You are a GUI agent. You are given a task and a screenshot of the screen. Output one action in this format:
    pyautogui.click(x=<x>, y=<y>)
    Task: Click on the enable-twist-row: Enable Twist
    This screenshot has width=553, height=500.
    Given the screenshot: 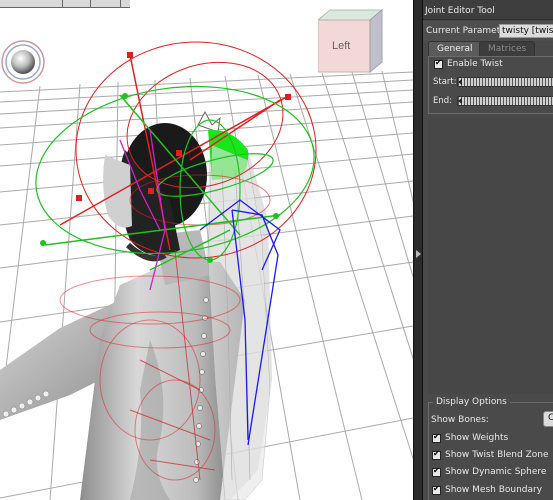 What is the action you would take?
    pyautogui.click(x=470, y=64)
    